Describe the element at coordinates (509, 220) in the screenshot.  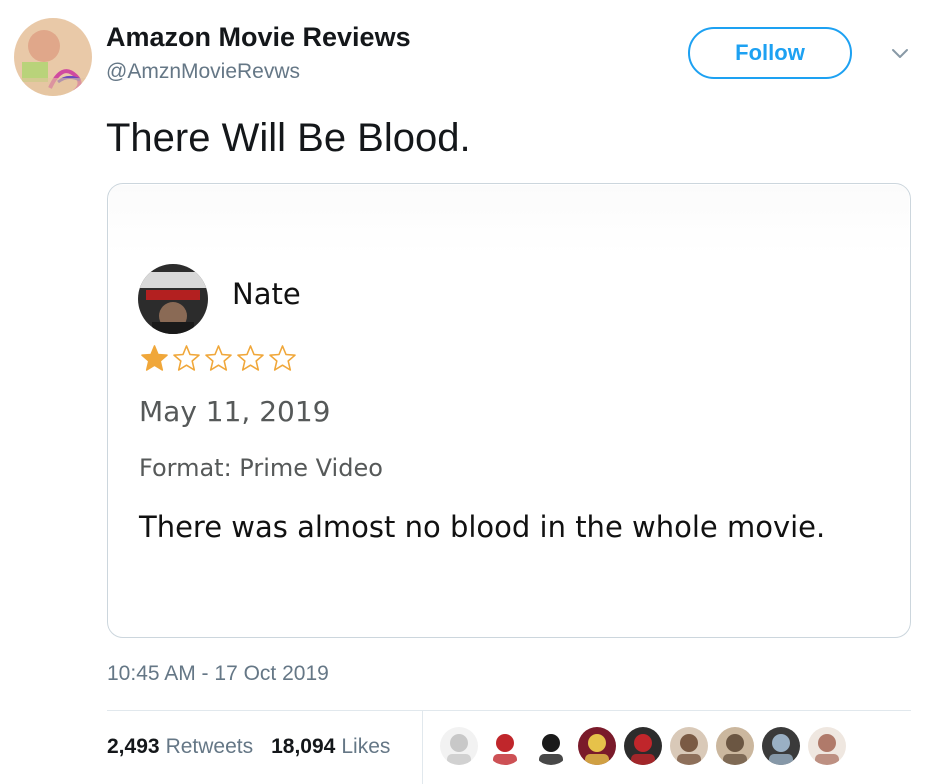
I see `card-shading` at that location.